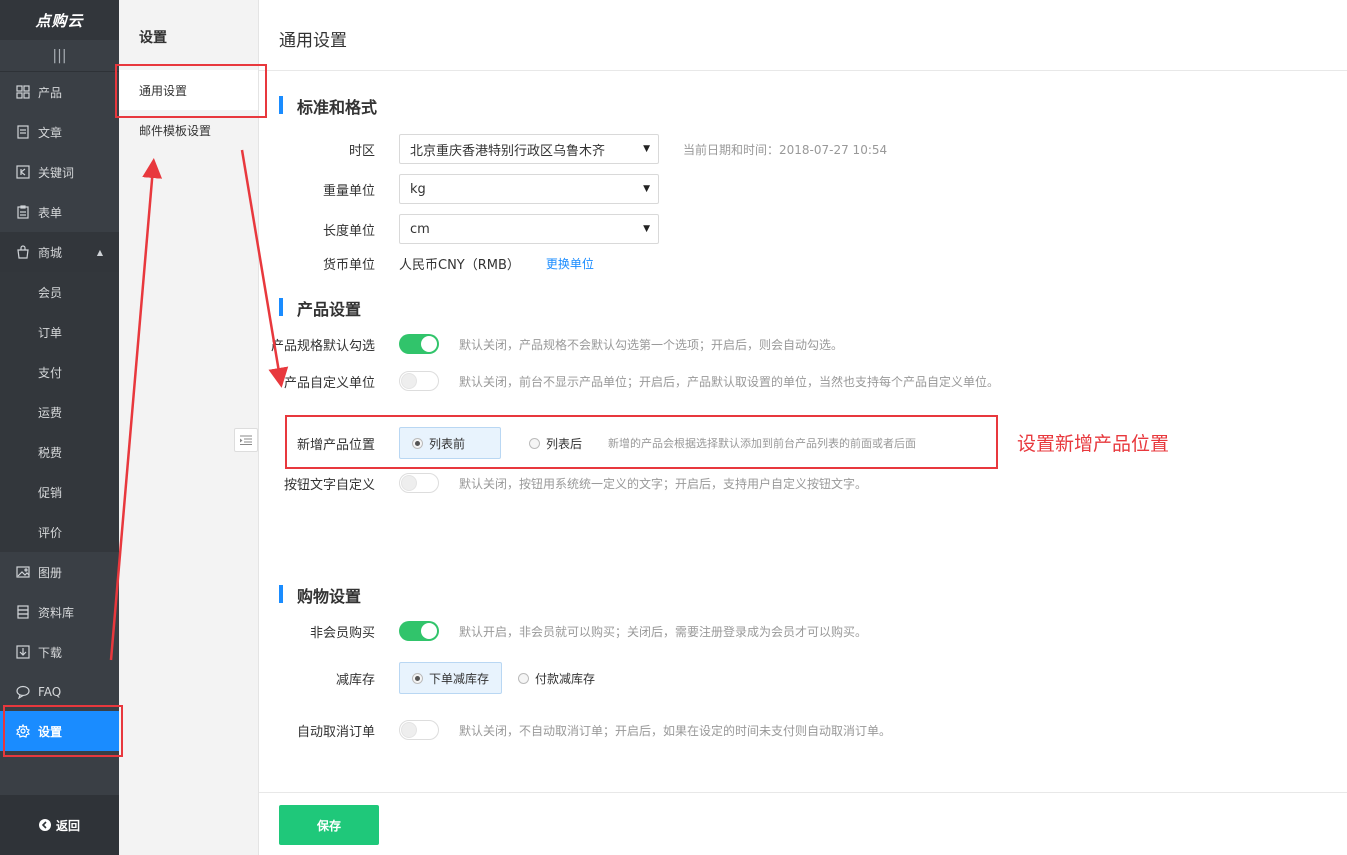 The width and height of the screenshot is (1347, 855). Describe the element at coordinates (508, 151) in the screenshot. I see `timezone-value: 北京重庆香港特别行政区乌鲁木齐` at that location.